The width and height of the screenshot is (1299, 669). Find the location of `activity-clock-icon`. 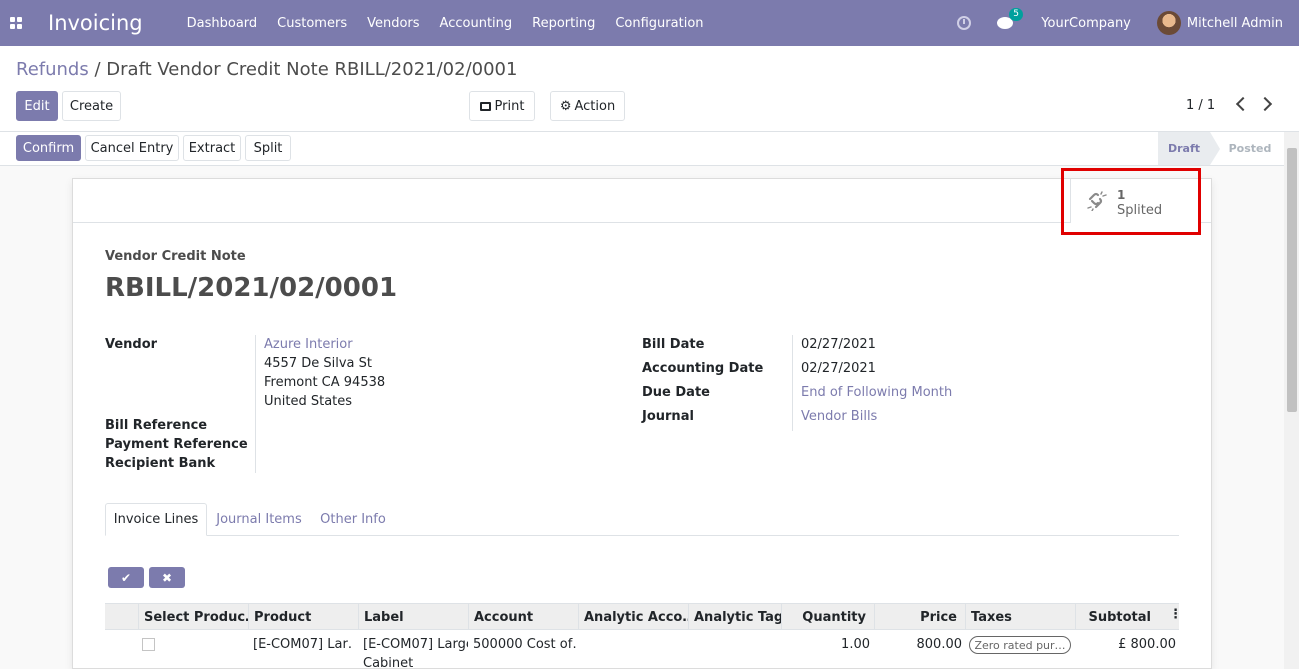

activity-clock-icon is located at coordinates (964, 23).